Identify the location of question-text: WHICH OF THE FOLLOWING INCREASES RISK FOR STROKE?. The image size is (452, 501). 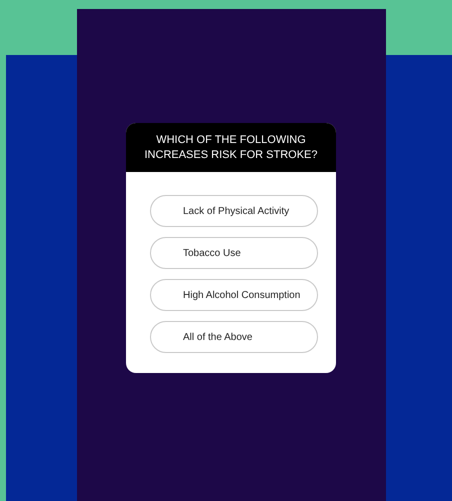
(231, 147).